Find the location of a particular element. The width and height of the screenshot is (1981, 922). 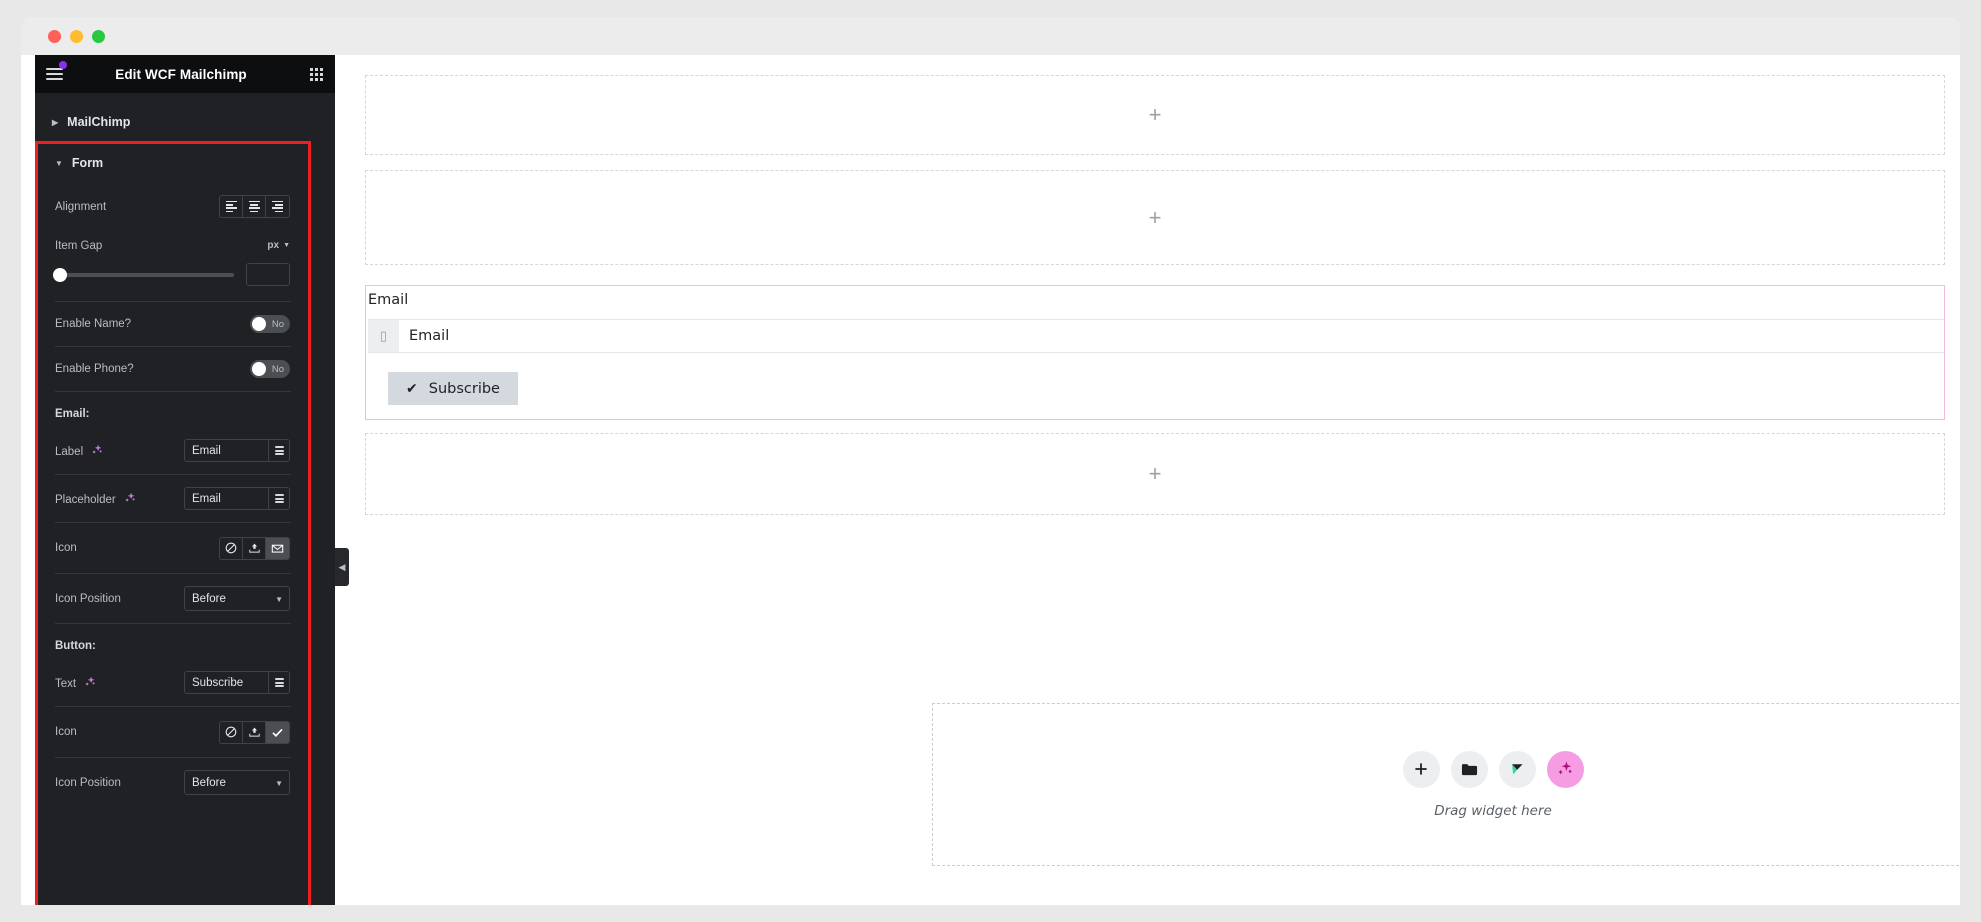

control-button-text: Text is located at coordinates (173, 680).